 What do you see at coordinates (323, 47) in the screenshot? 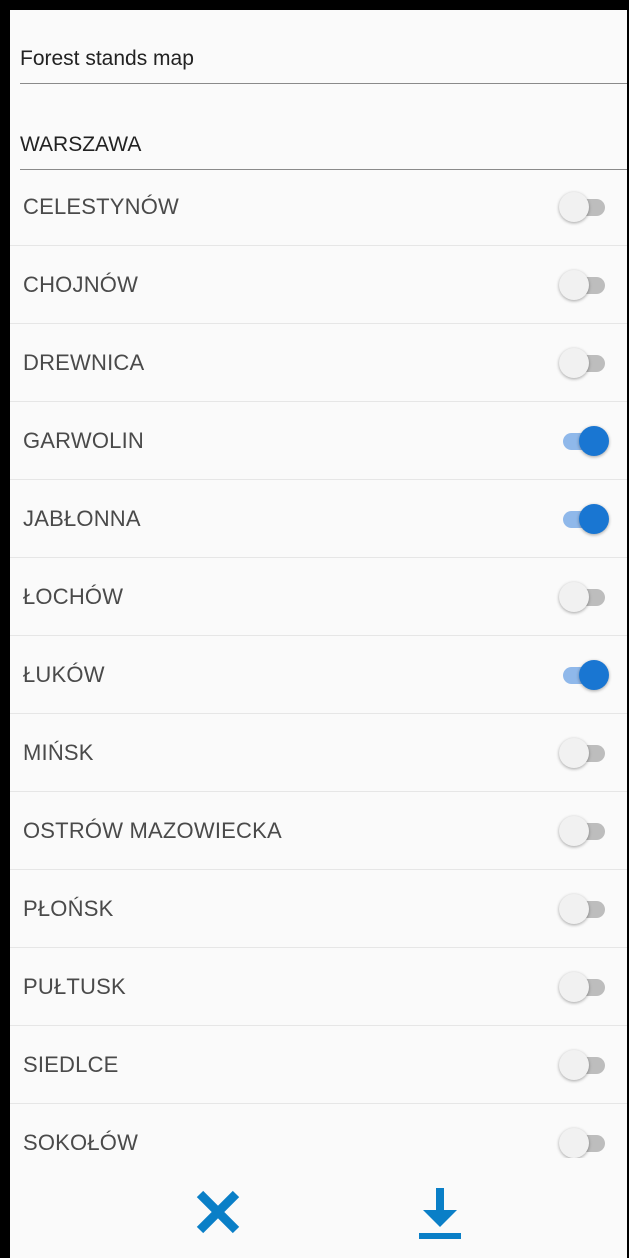
I see `map-type-field: Forest stands map` at bounding box center [323, 47].